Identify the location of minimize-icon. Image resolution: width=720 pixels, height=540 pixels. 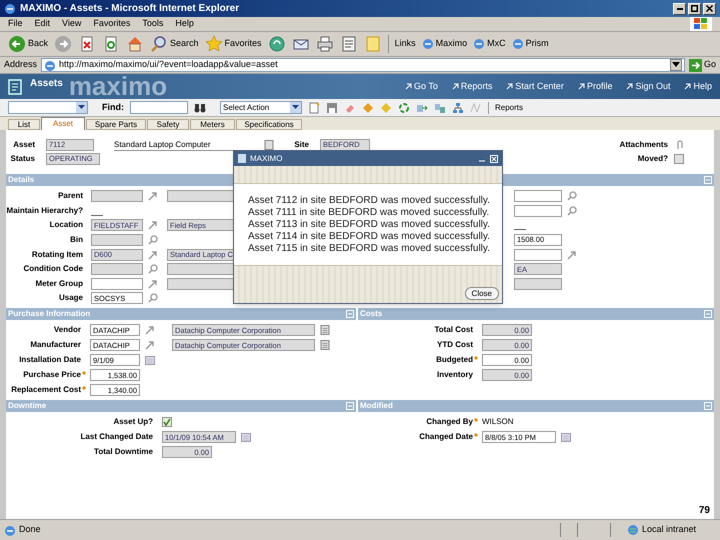
(679, 9).